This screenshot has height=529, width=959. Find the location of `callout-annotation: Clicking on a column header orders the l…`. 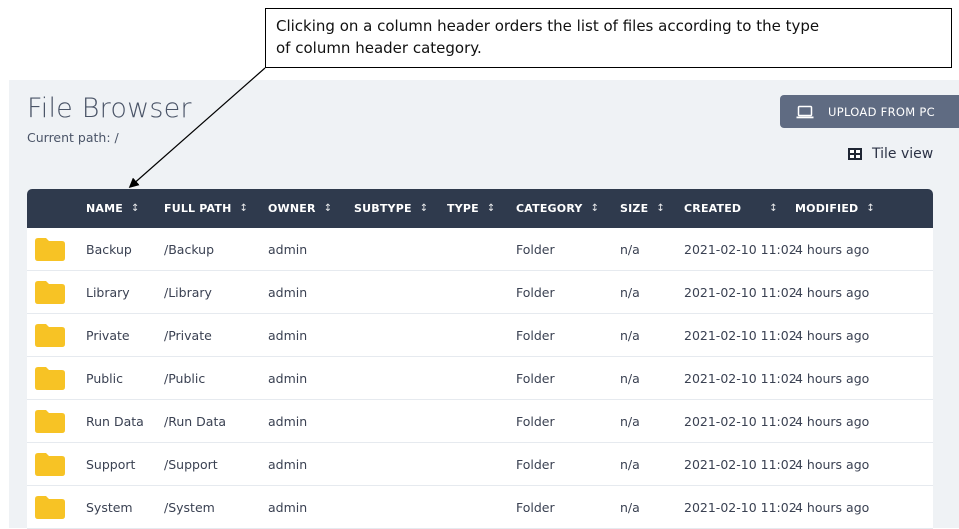

callout-annotation: Clicking on a column header orders the l… is located at coordinates (608, 38).